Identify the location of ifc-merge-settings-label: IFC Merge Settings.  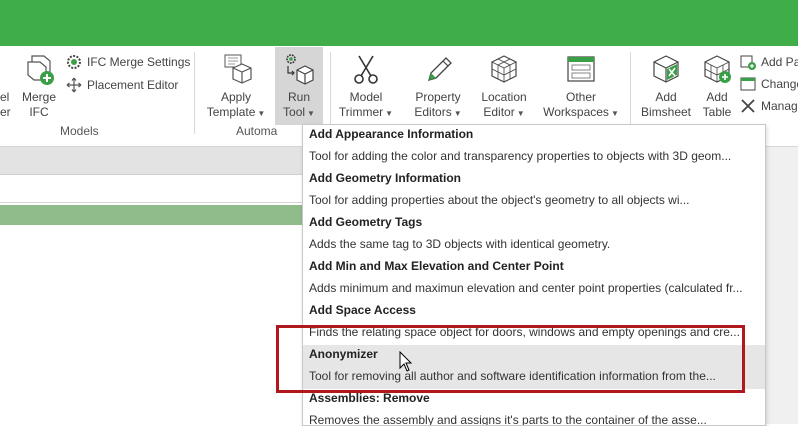
(139, 62).